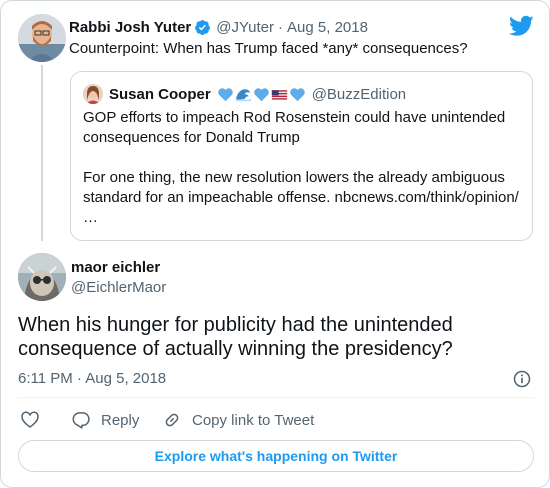 The height and width of the screenshot is (488, 550). I want to click on copy-link-button: Copy link to Tweet, so click(238, 420).